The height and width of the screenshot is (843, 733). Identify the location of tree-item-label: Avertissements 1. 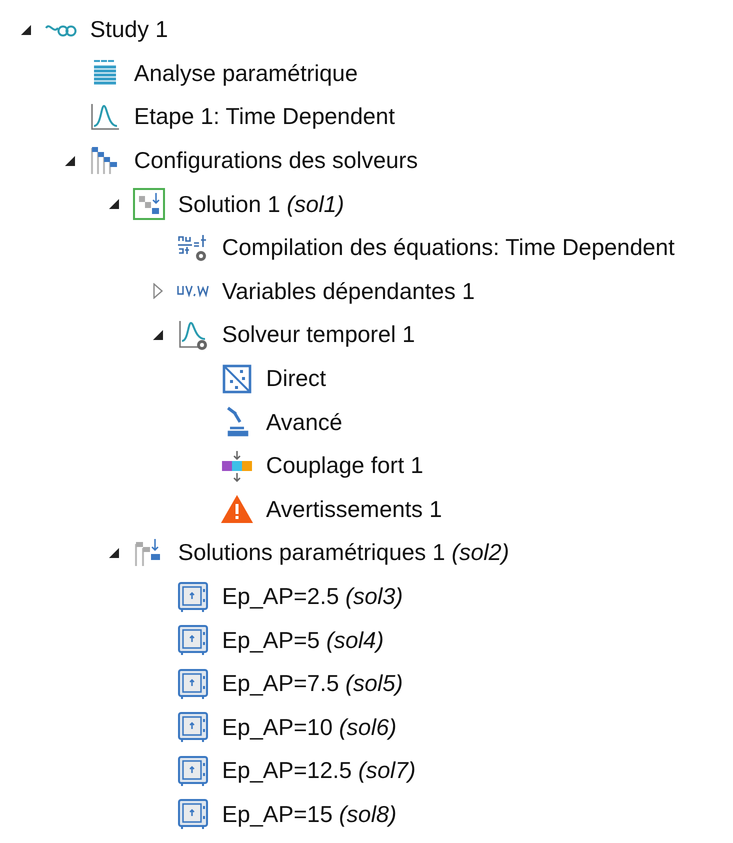
(354, 509).